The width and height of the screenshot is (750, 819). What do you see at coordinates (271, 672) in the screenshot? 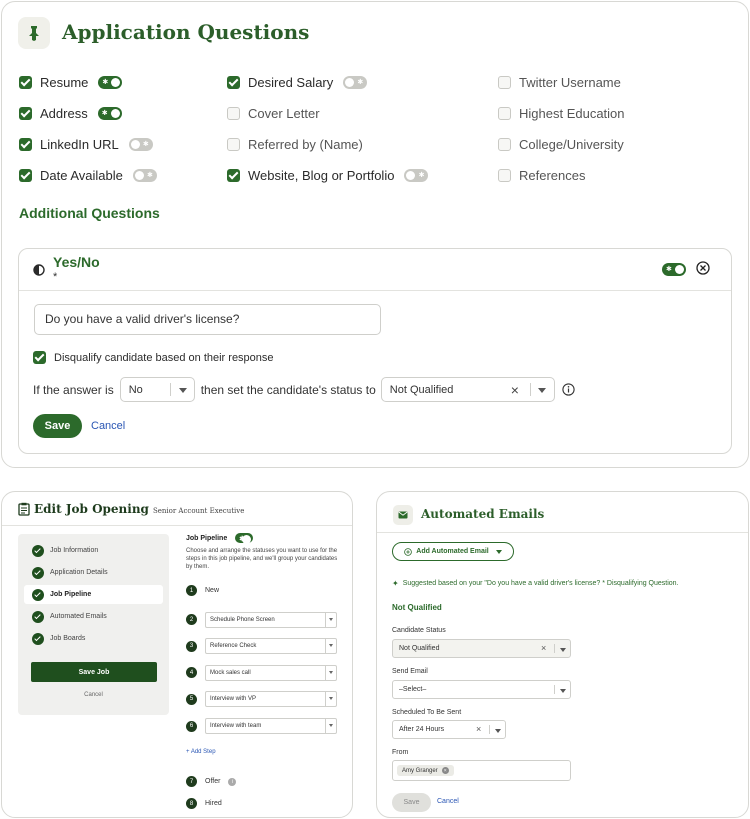
I see `step-status-select: Mock sales call` at bounding box center [271, 672].